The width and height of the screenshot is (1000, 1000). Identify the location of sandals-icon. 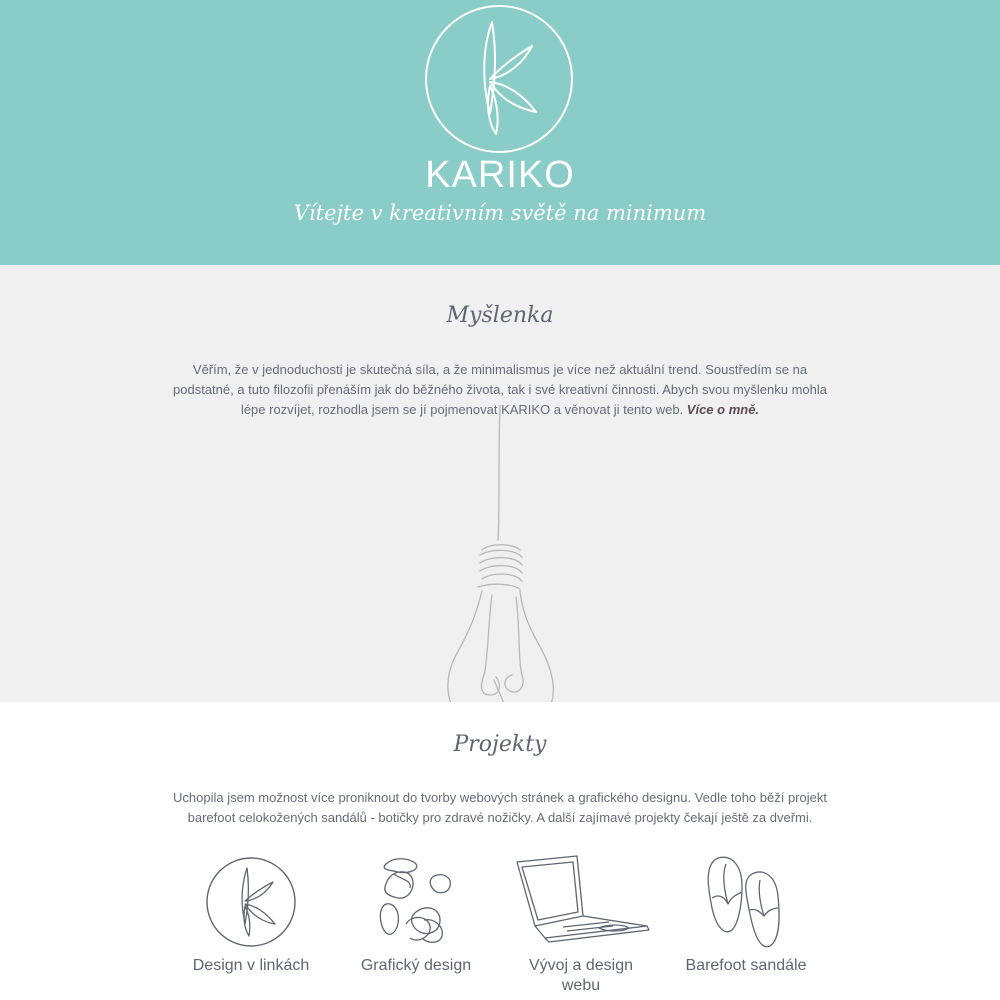
(743, 902).